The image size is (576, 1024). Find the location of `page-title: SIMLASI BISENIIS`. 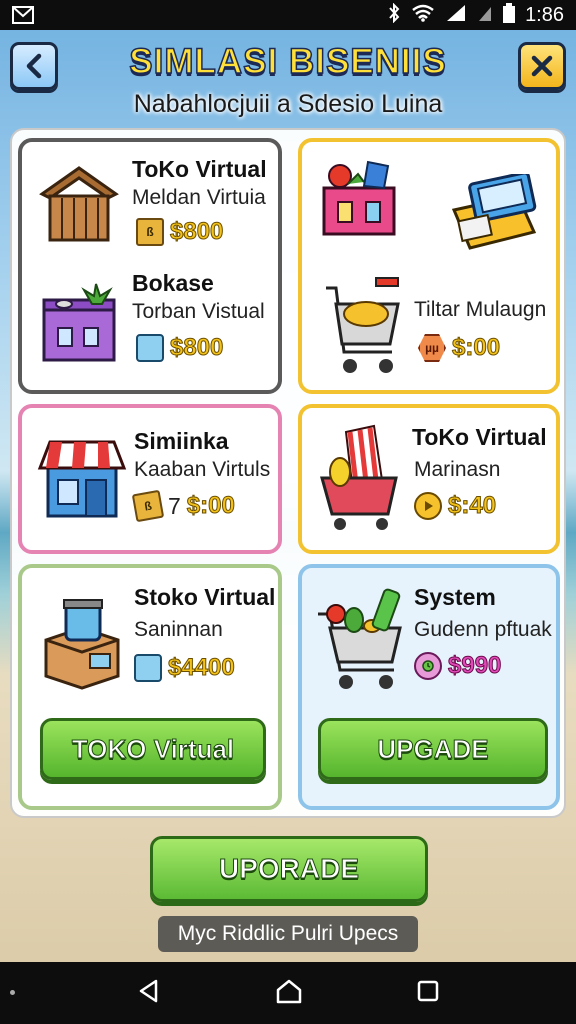

page-title: SIMLASI BISENIIS is located at coordinates (288, 61).